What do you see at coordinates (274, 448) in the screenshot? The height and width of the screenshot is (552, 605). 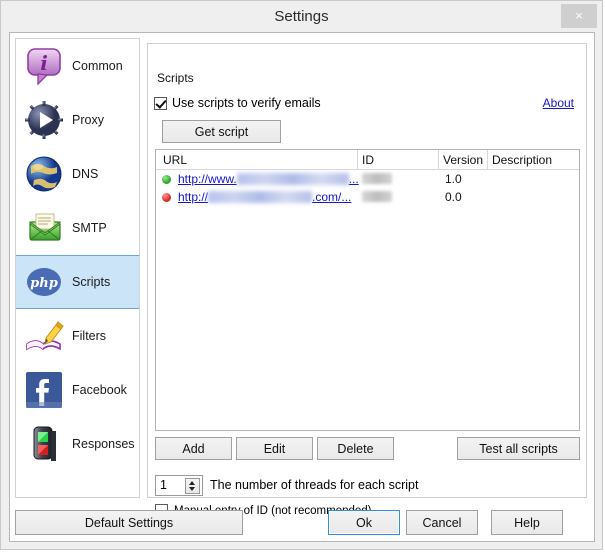 I see `edit-button: Edit` at bounding box center [274, 448].